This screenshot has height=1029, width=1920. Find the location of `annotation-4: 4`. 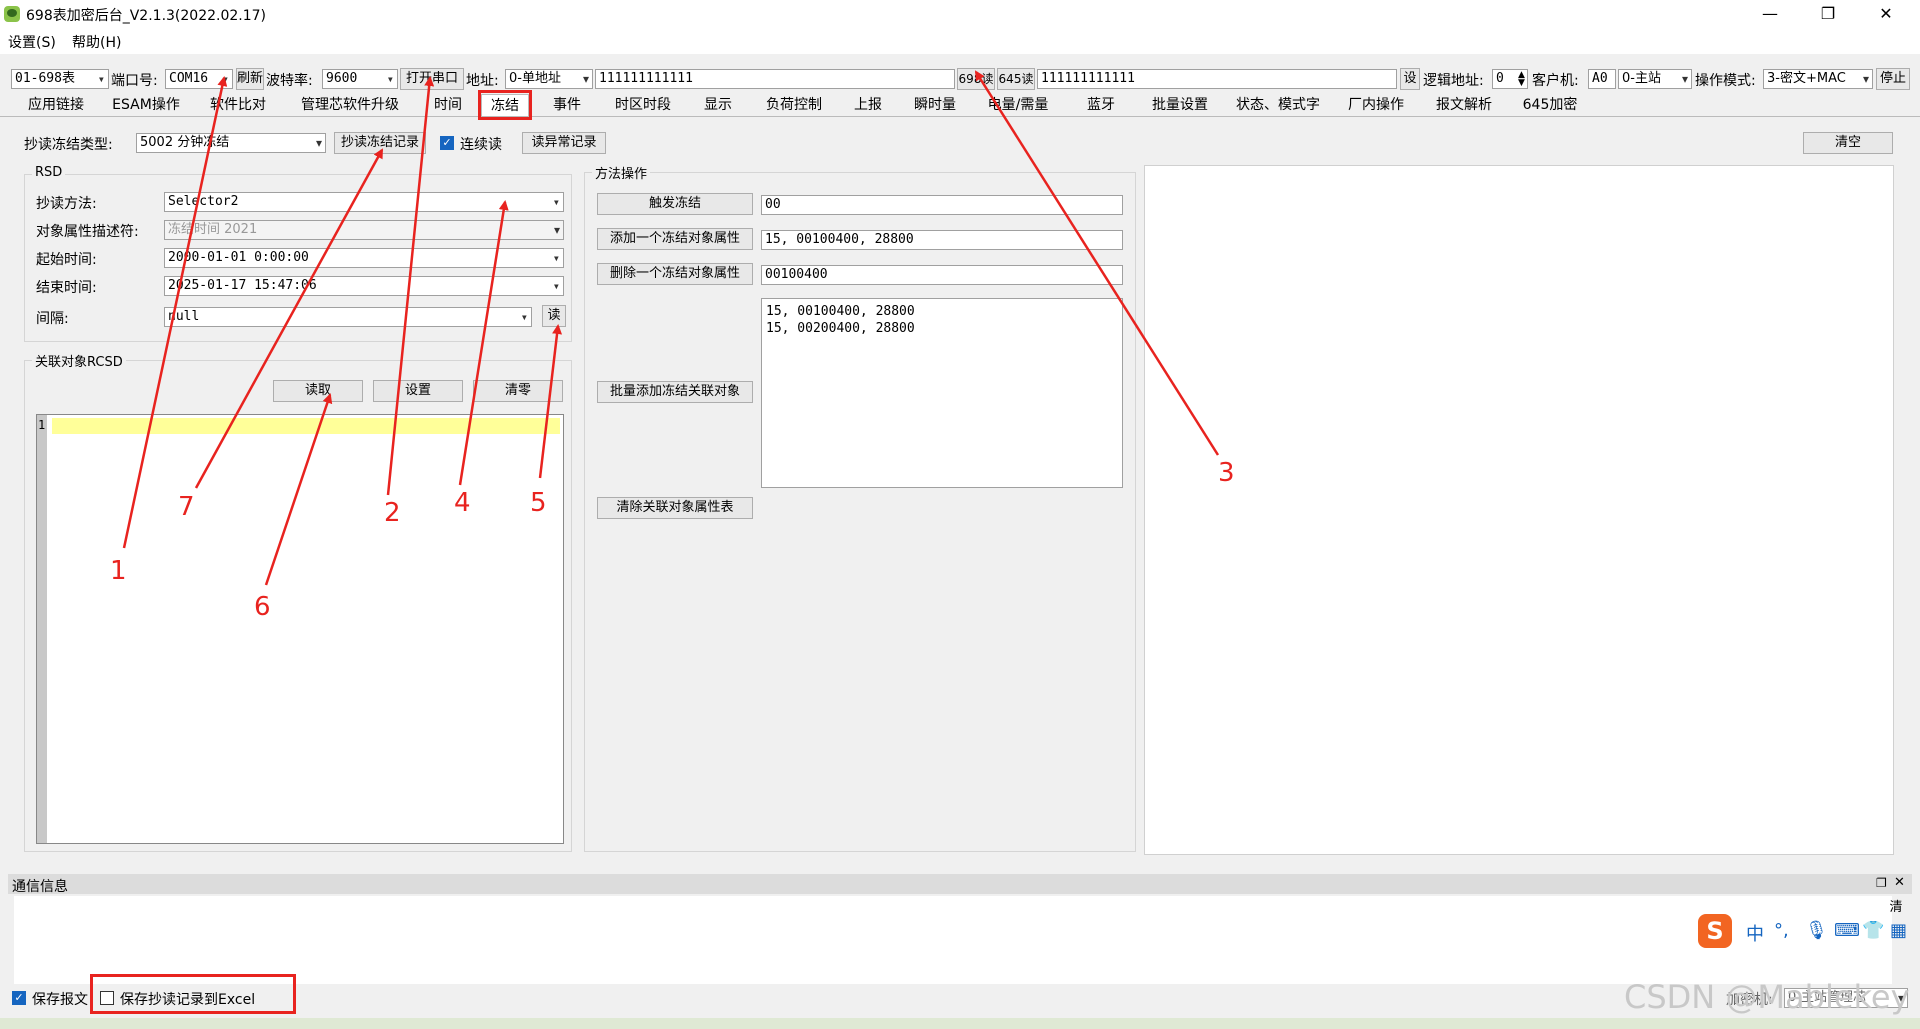

annotation-4: 4 is located at coordinates (462, 503).